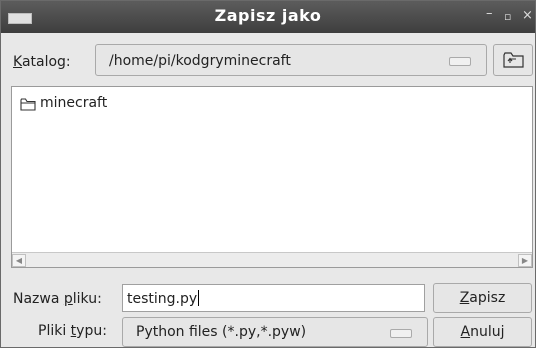 This screenshot has height=348, width=536. I want to click on filename-label-post: liku:, so click(87, 299).